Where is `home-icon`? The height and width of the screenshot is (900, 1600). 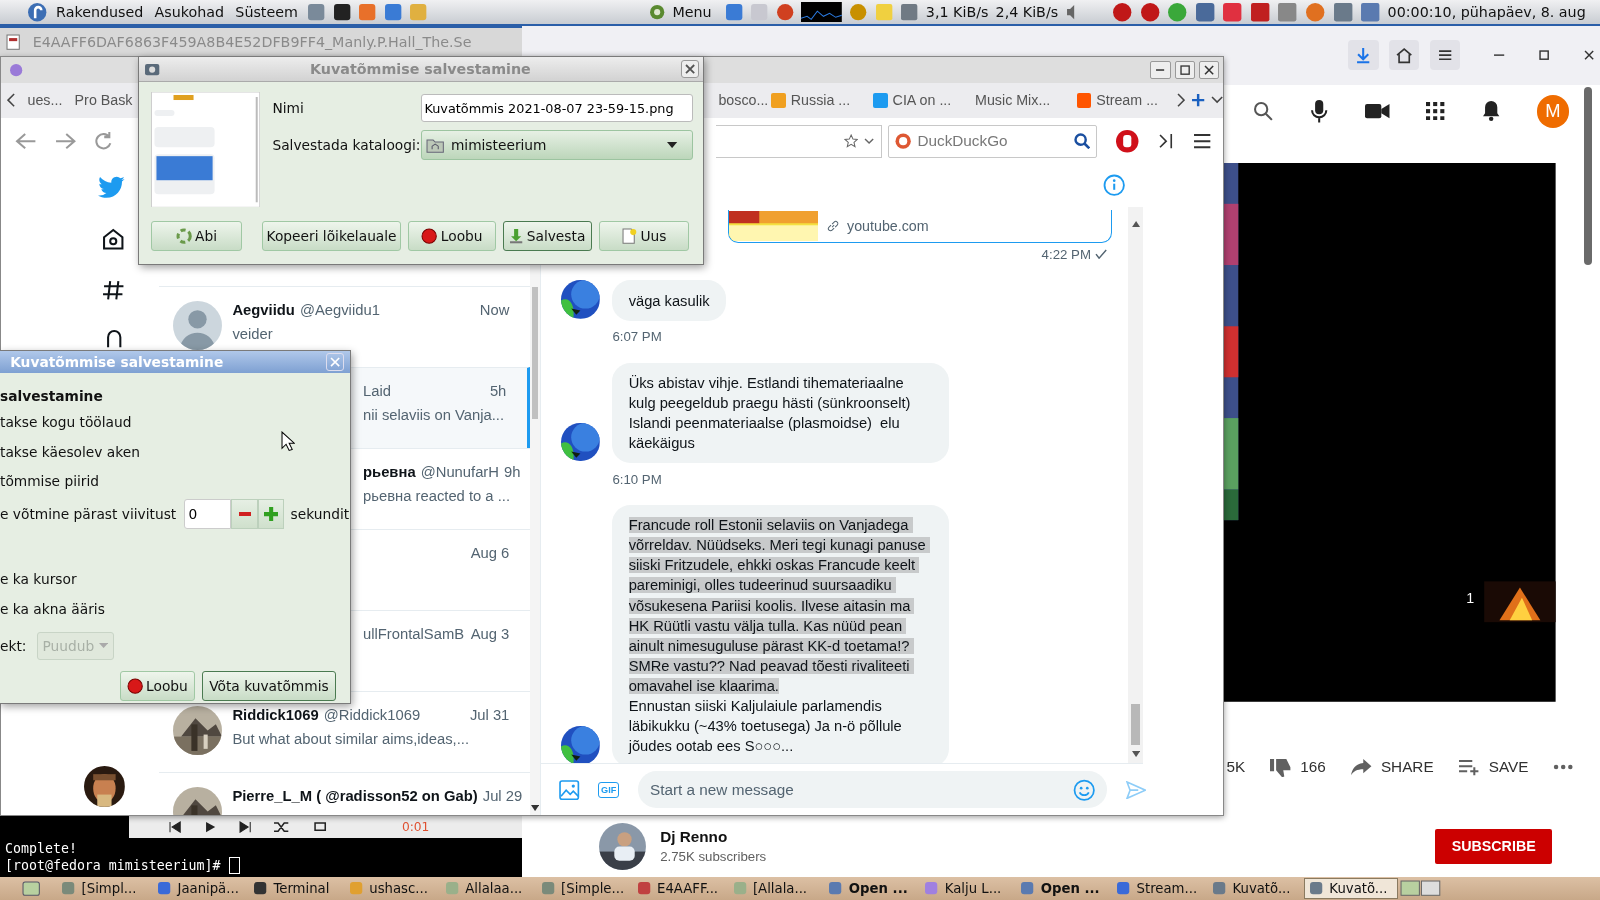 home-icon is located at coordinates (113, 239).